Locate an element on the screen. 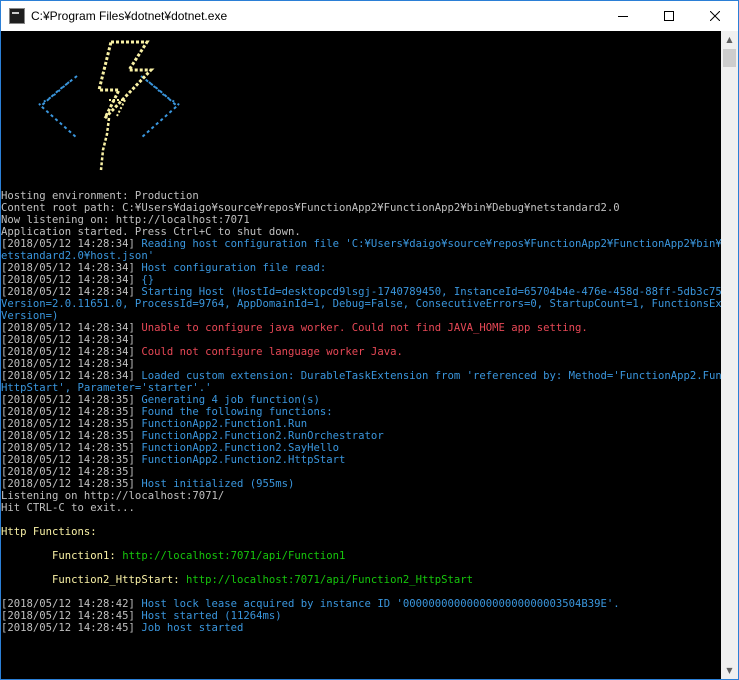 The width and height of the screenshot is (739, 680). log-timestamp: [2018/05/12 14:28:42] is located at coordinates (71, 604).